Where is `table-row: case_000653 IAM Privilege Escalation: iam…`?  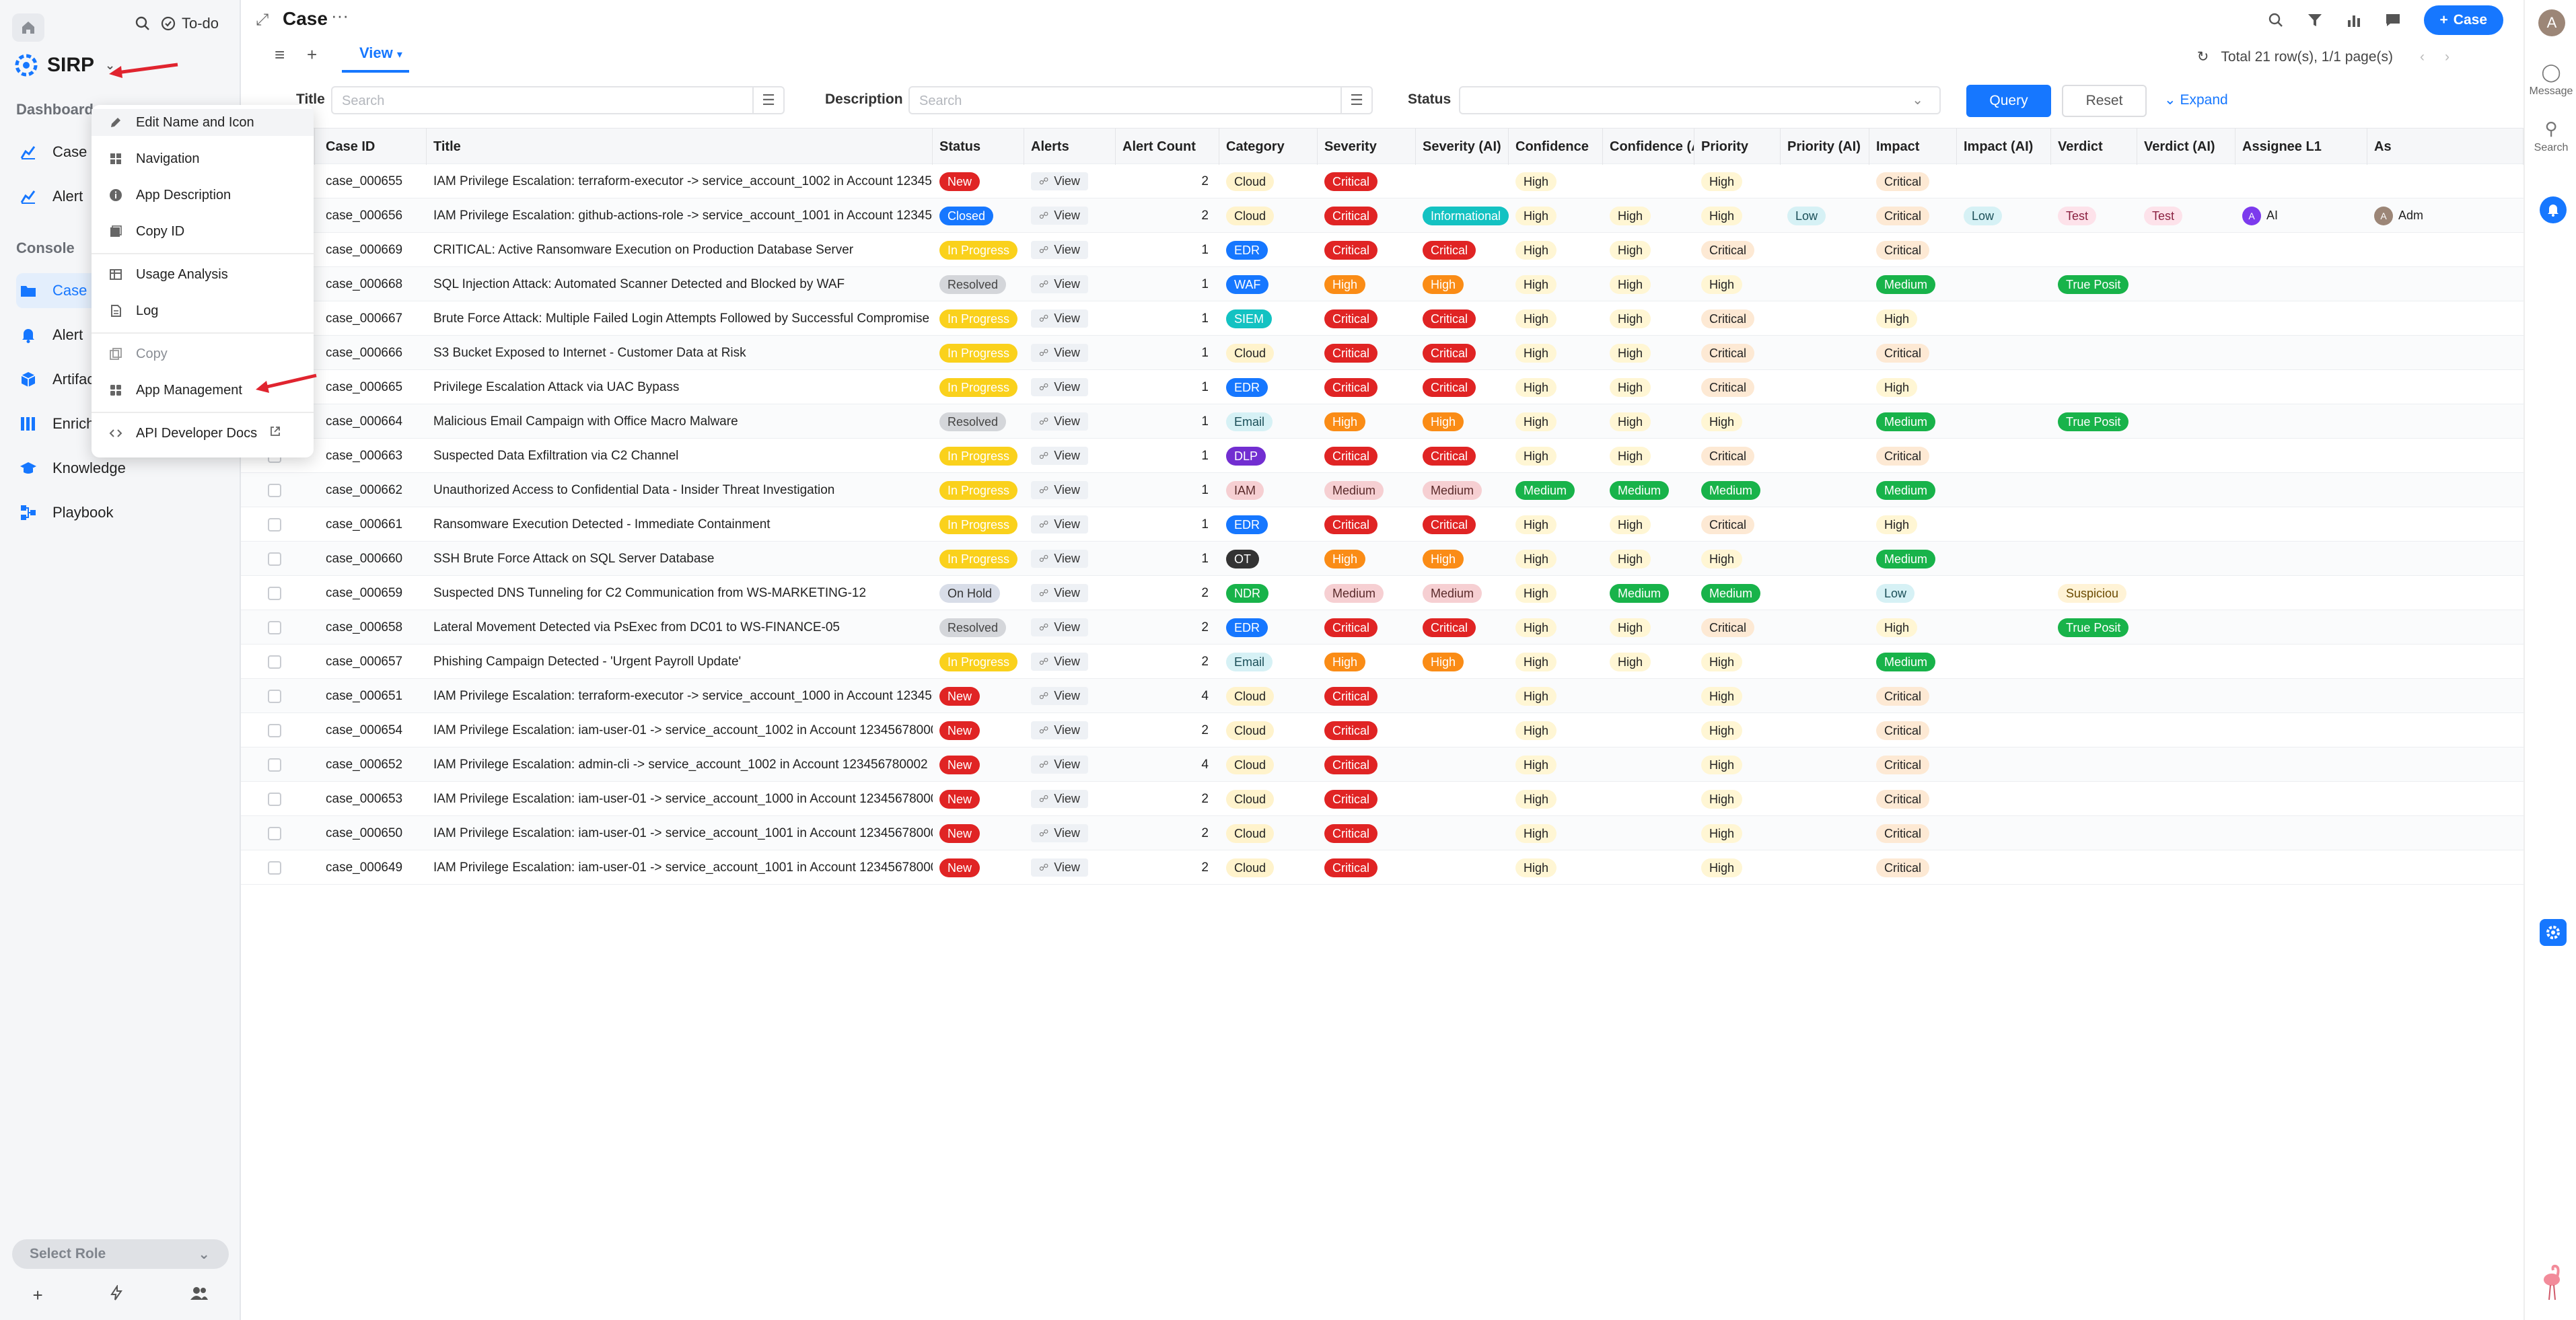
table-row: case_000653 IAM Privilege Escalation: iam… is located at coordinates (1382, 799).